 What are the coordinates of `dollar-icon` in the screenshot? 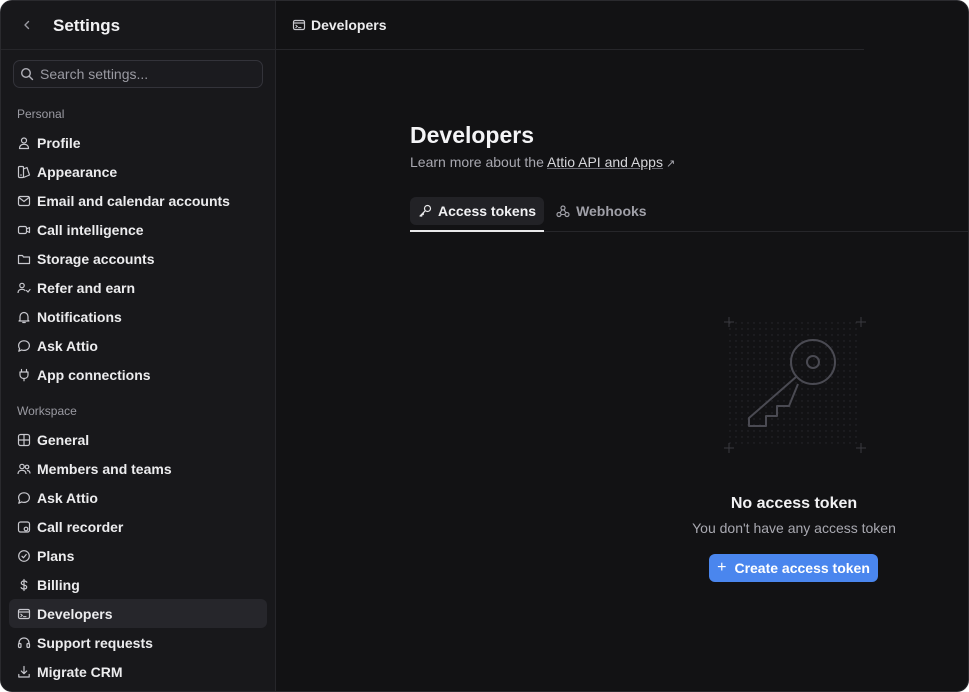 It's located at (24, 585).